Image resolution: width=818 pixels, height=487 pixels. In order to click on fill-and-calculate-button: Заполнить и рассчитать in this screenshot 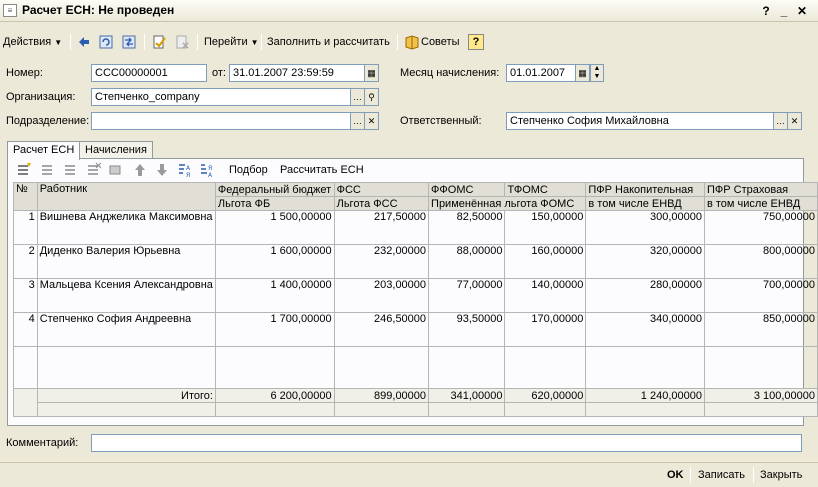, I will do `click(328, 42)`.